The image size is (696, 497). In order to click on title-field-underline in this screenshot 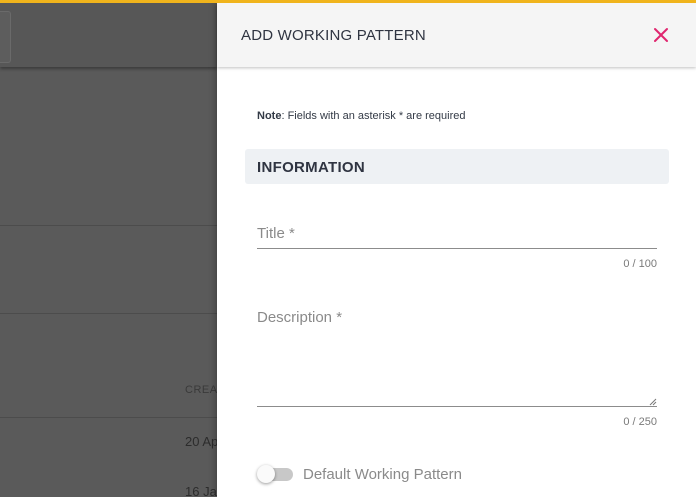, I will do `click(457, 248)`.